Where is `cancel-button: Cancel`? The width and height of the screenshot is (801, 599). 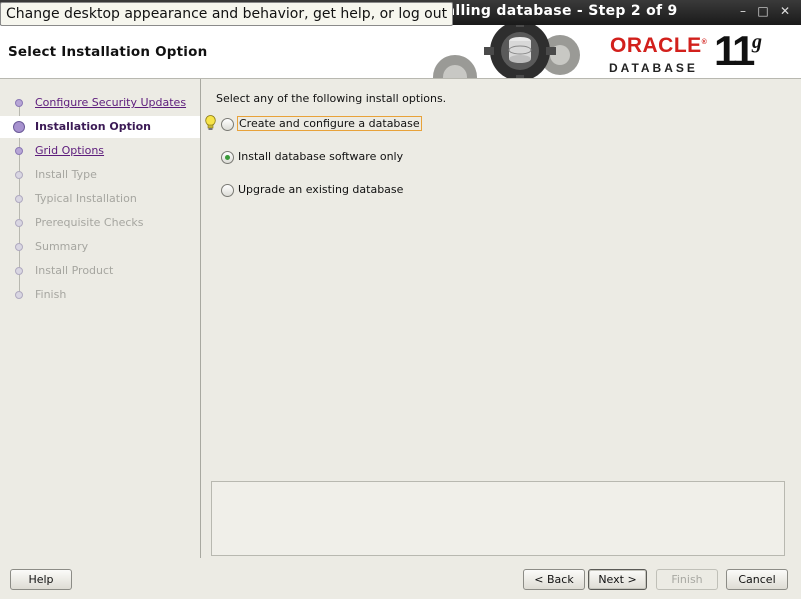 cancel-button: Cancel is located at coordinates (757, 579).